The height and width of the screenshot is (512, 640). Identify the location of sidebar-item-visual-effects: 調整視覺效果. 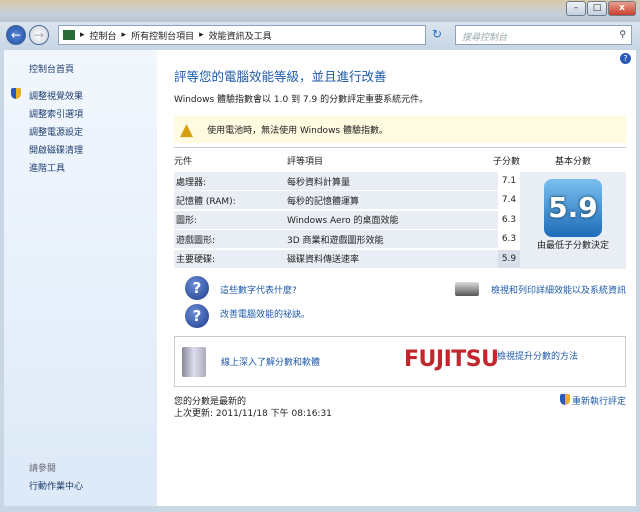
(56, 95).